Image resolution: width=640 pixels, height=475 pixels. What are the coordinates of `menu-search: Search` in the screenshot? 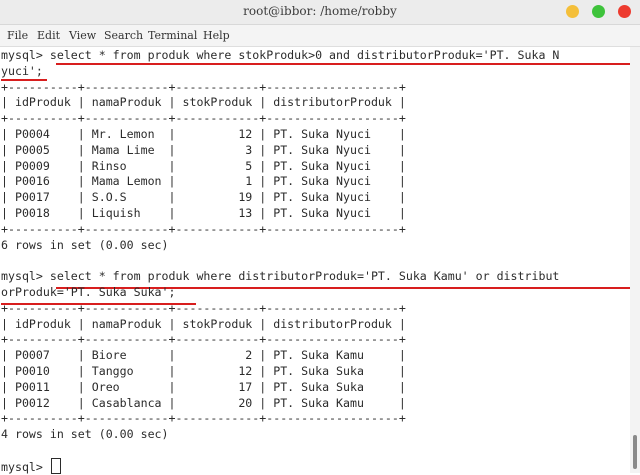 It's located at (123, 35).